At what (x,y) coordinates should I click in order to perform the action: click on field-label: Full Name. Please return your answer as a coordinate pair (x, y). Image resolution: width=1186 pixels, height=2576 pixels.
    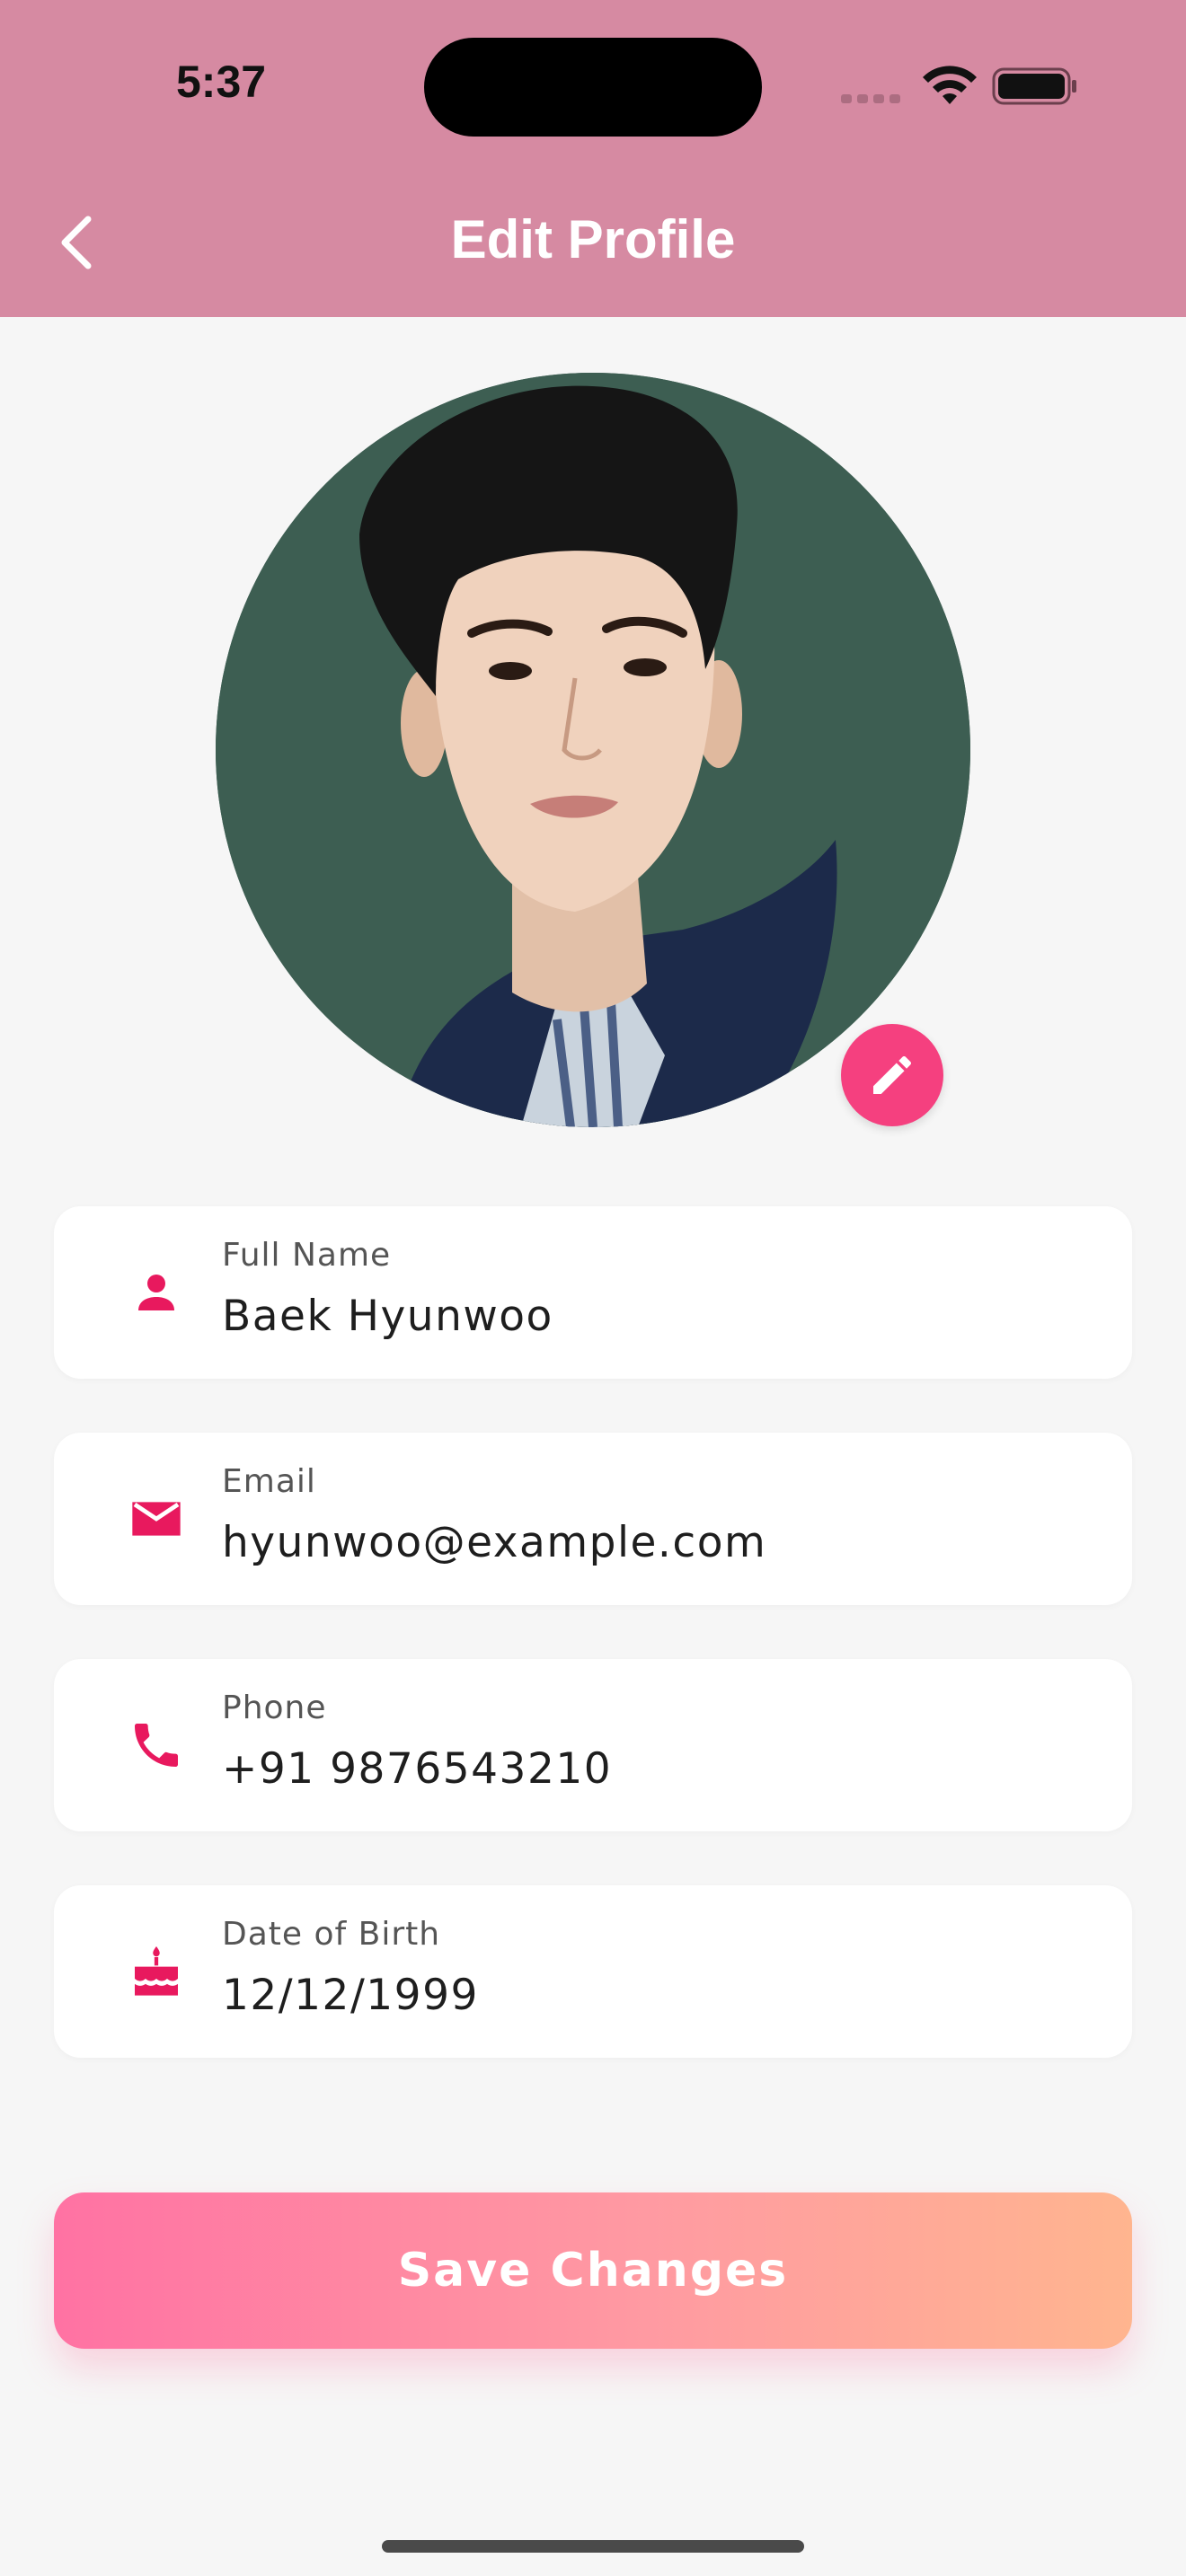
    Looking at the image, I should click on (307, 1255).